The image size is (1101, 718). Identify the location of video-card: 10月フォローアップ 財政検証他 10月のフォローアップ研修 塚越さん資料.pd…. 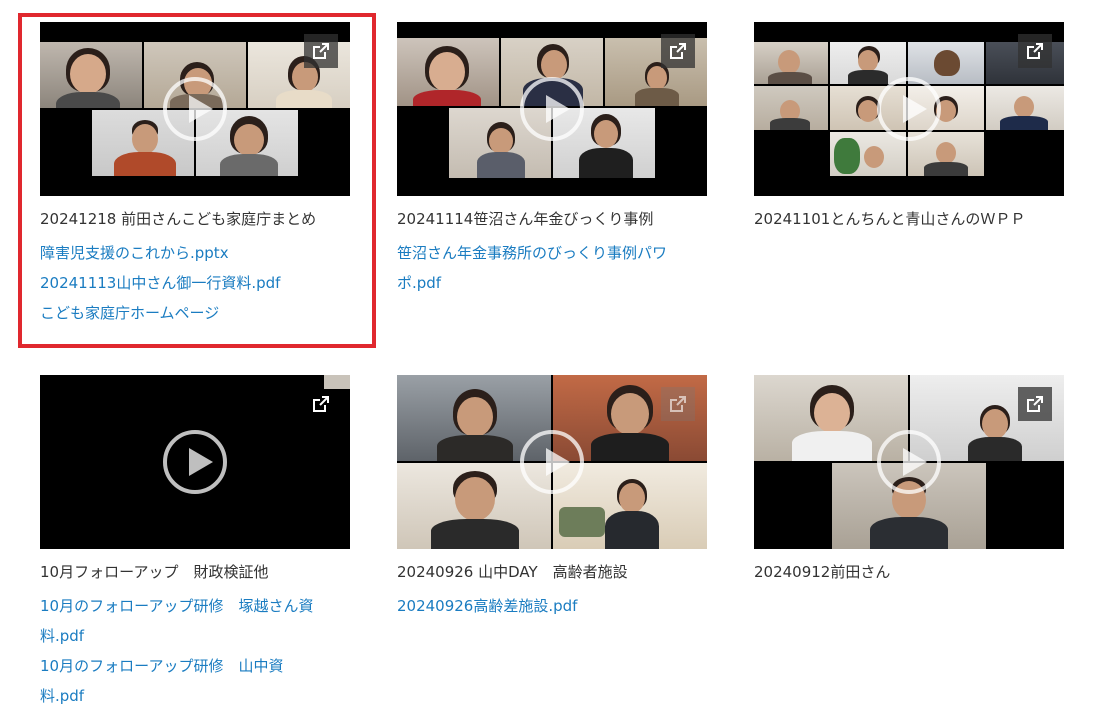
(196, 543).